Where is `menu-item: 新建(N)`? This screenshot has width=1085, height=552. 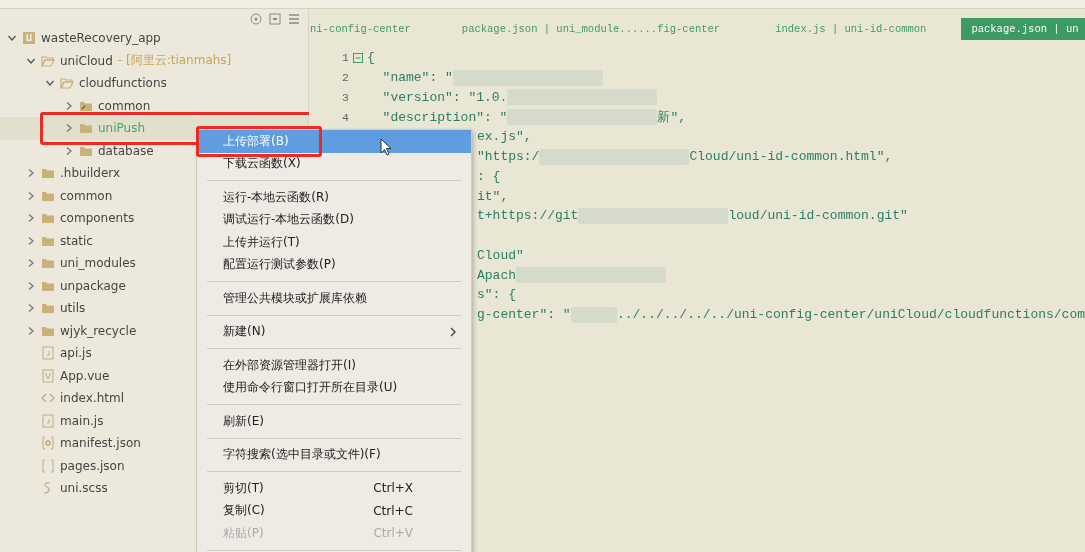
menu-item: 新建(N) is located at coordinates (334, 331).